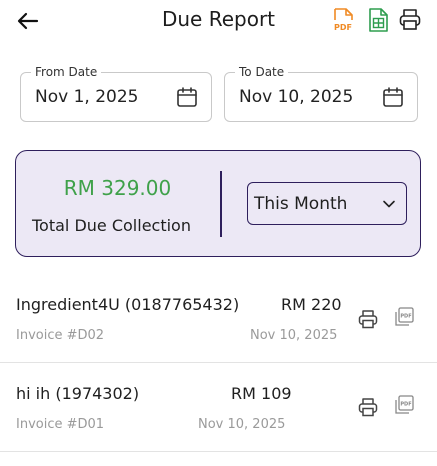 This screenshot has height=466, width=437. What do you see at coordinates (60, 424) in the screenshot?
I see `invoice-number: Invoice #D01` at bounding box center [60, 424].